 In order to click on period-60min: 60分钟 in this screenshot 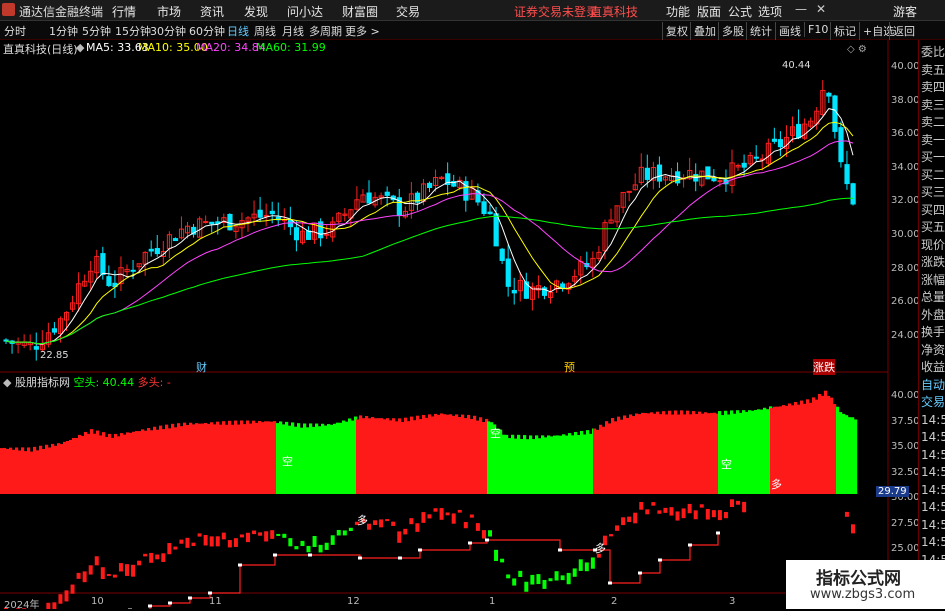, I will do `click(207, 31)`.